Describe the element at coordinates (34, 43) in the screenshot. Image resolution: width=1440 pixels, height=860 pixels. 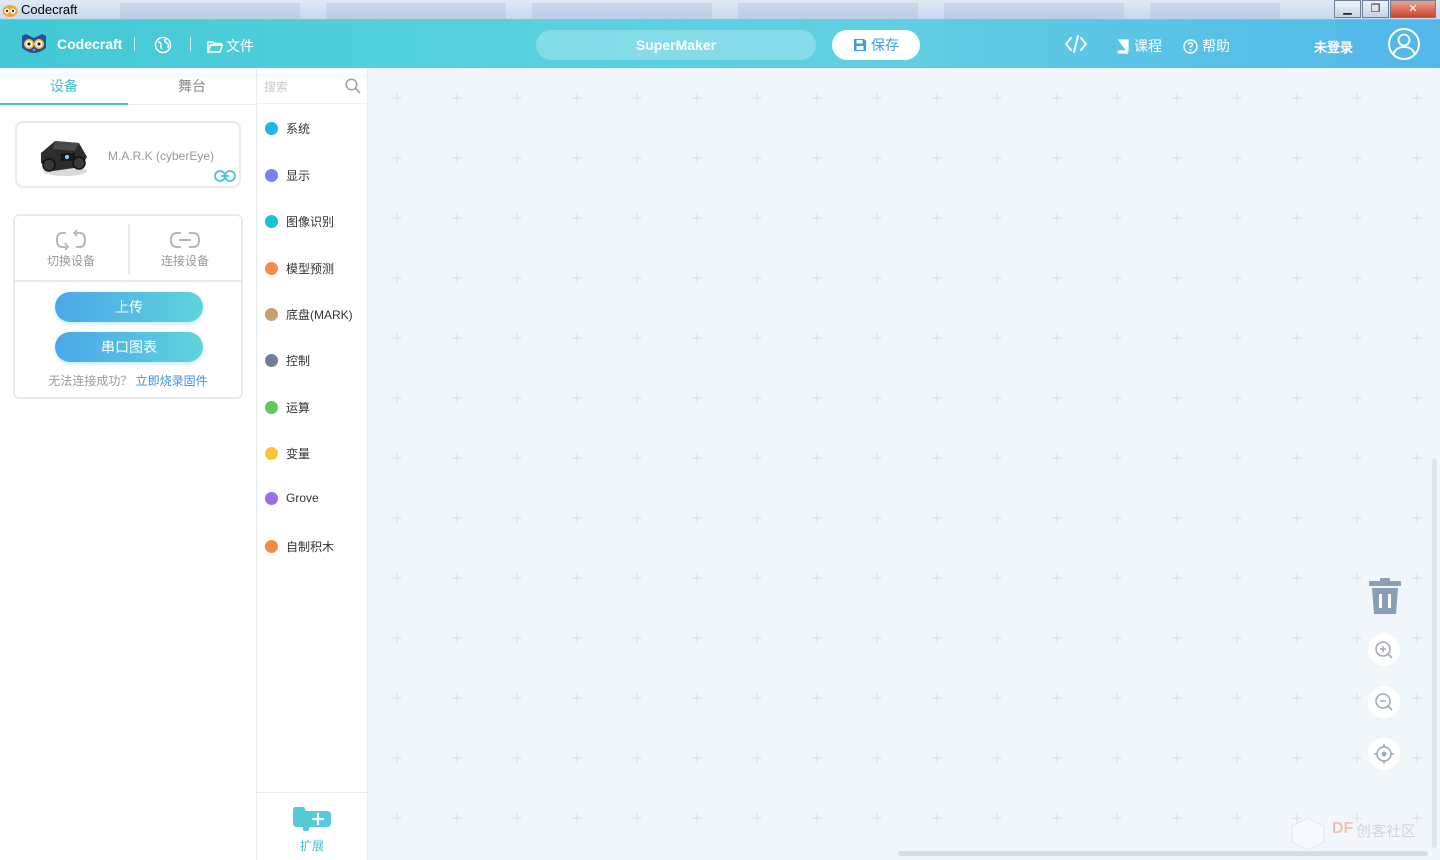
I see `owl-logo-icon` at that location.